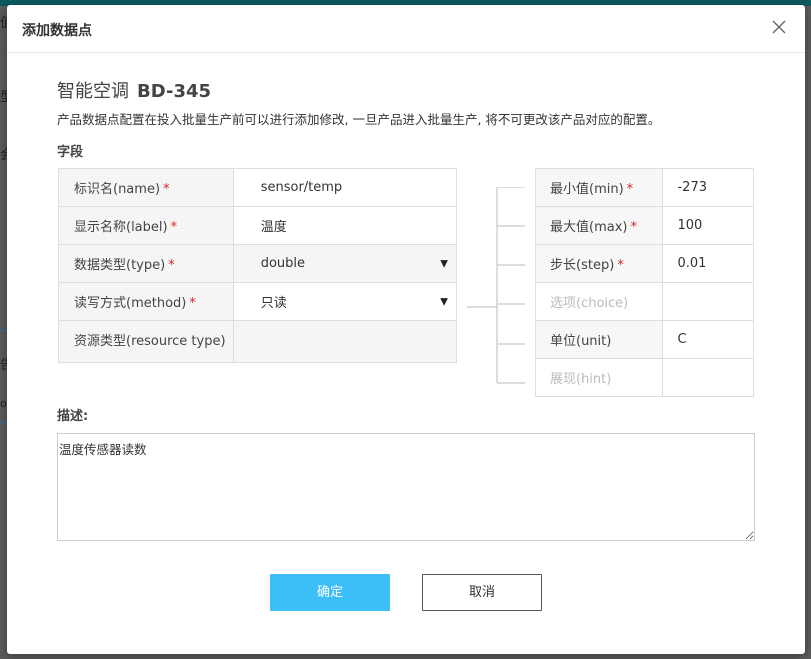  I want to click on range-row-choice: 选项(choice), so click(644, 301).